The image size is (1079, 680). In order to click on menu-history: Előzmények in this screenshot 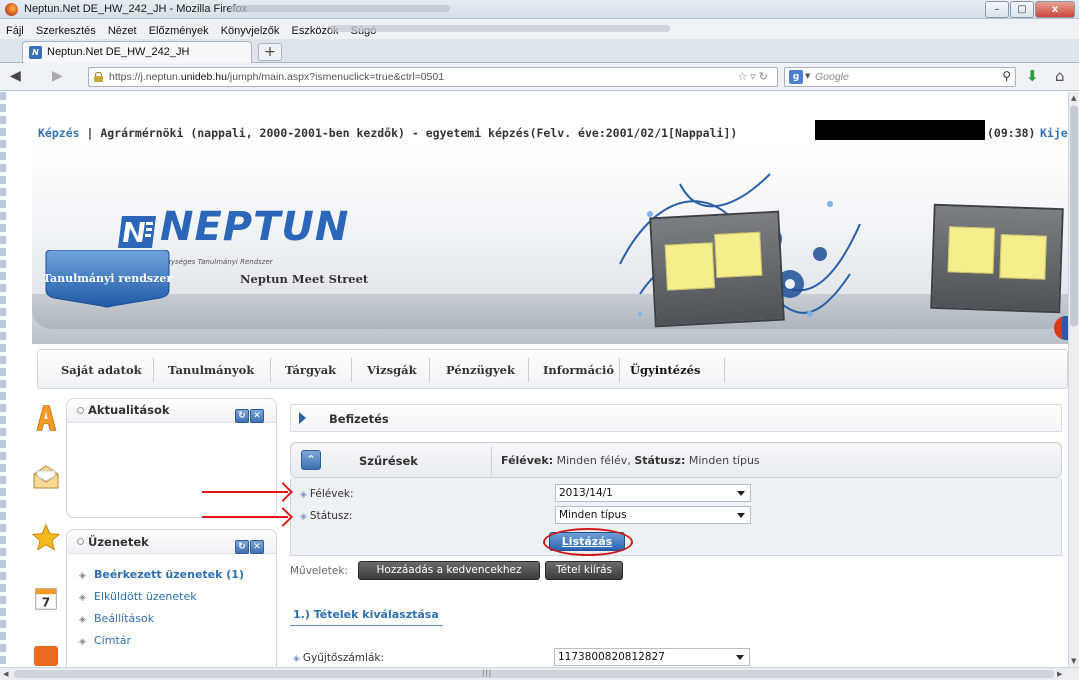, I will do `click(179, 31)`.